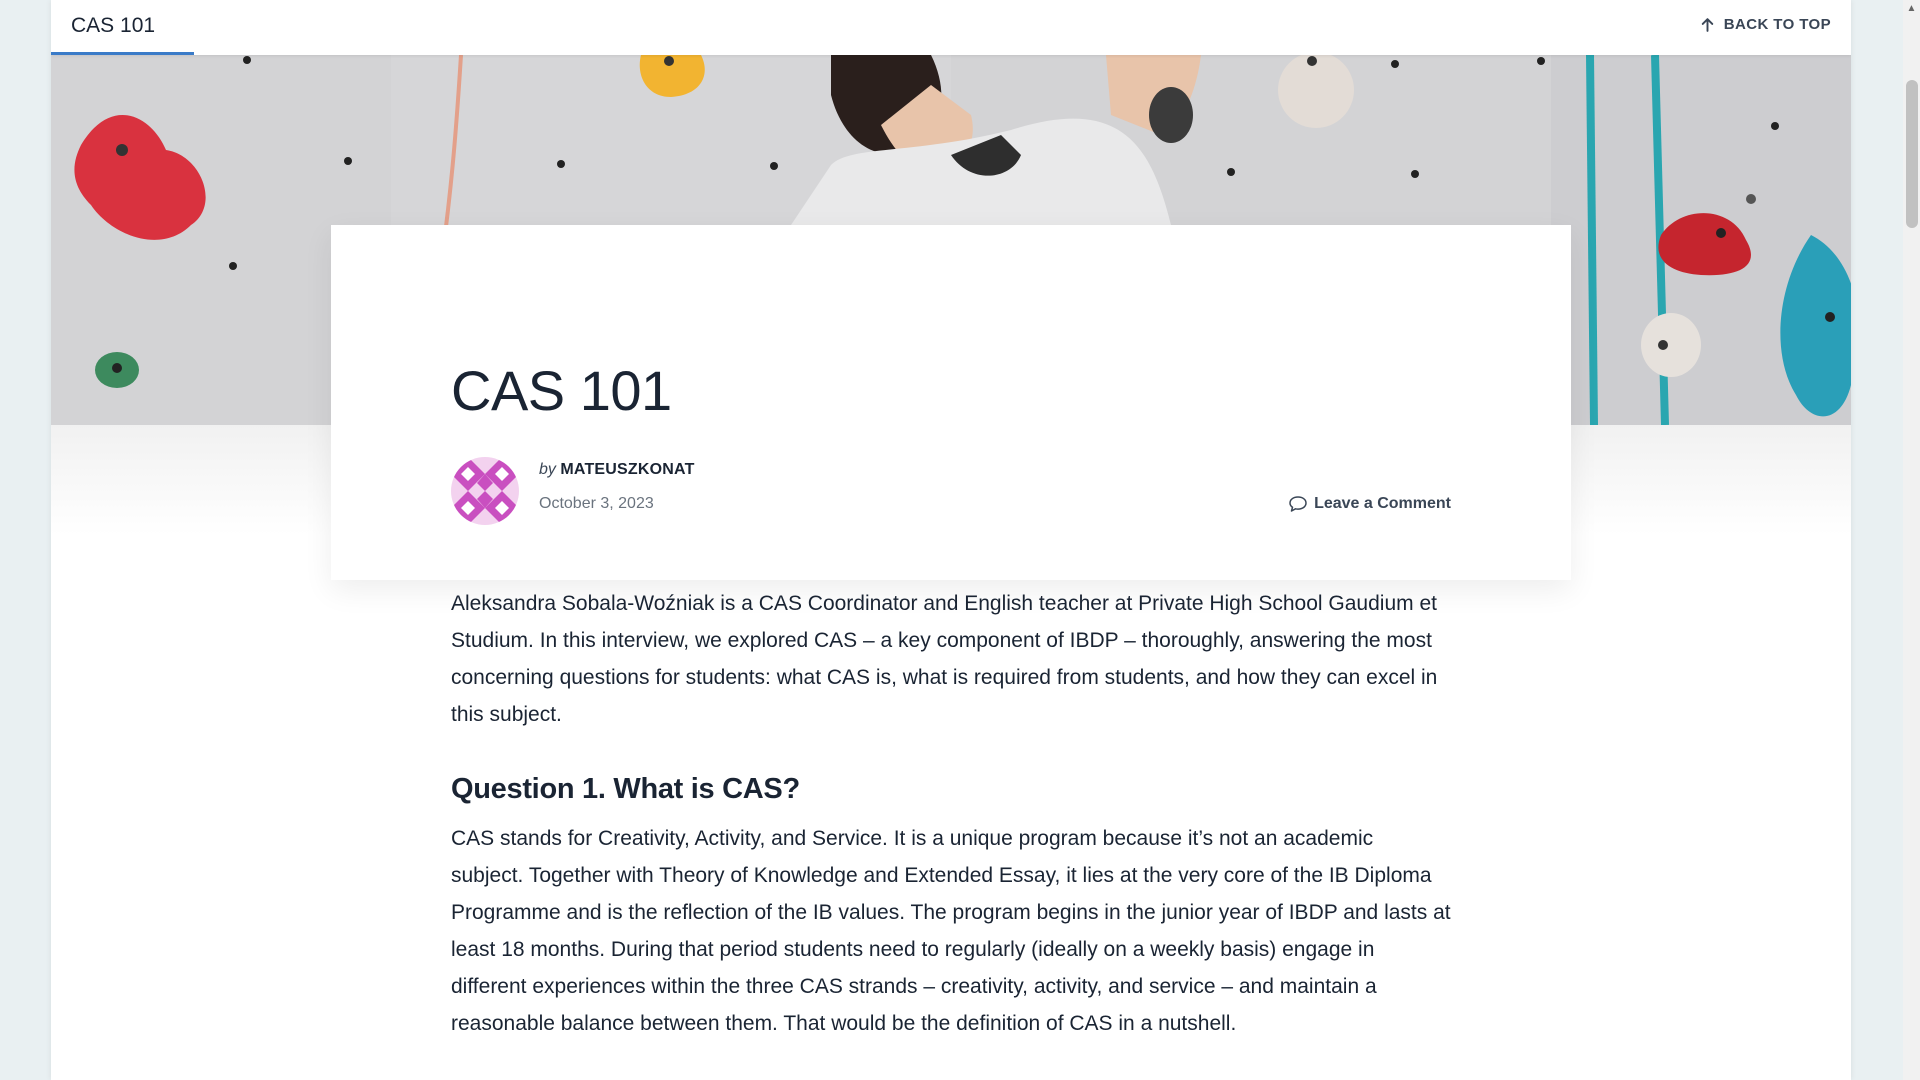  I want to click on identicon-avatar-icon, so click(485, 491).